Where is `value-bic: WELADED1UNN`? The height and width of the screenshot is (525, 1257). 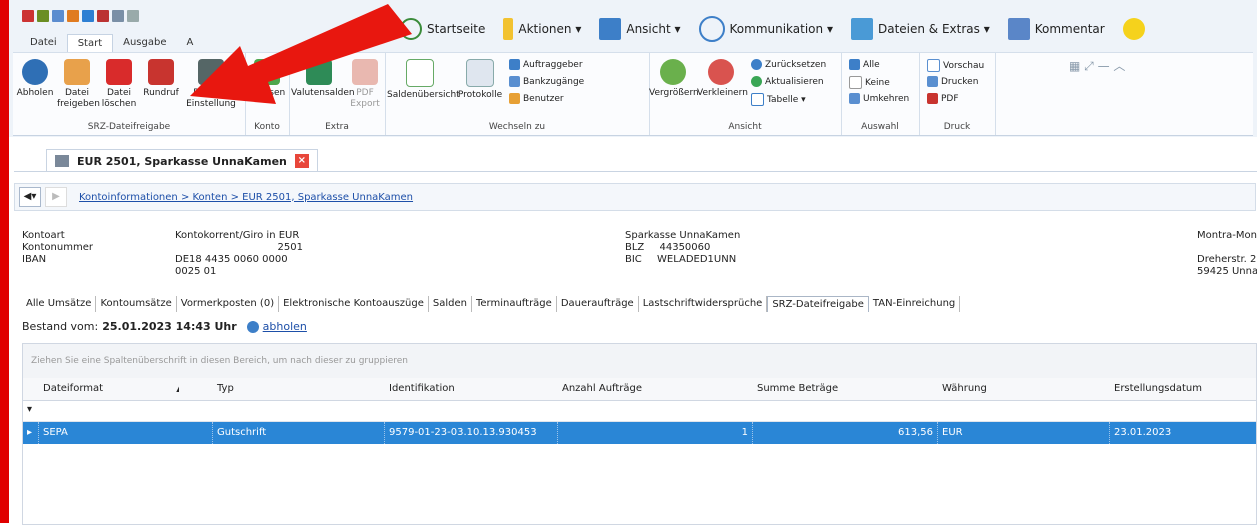 value-bic: WELADED1UNN is located at coordinates (696, 259).